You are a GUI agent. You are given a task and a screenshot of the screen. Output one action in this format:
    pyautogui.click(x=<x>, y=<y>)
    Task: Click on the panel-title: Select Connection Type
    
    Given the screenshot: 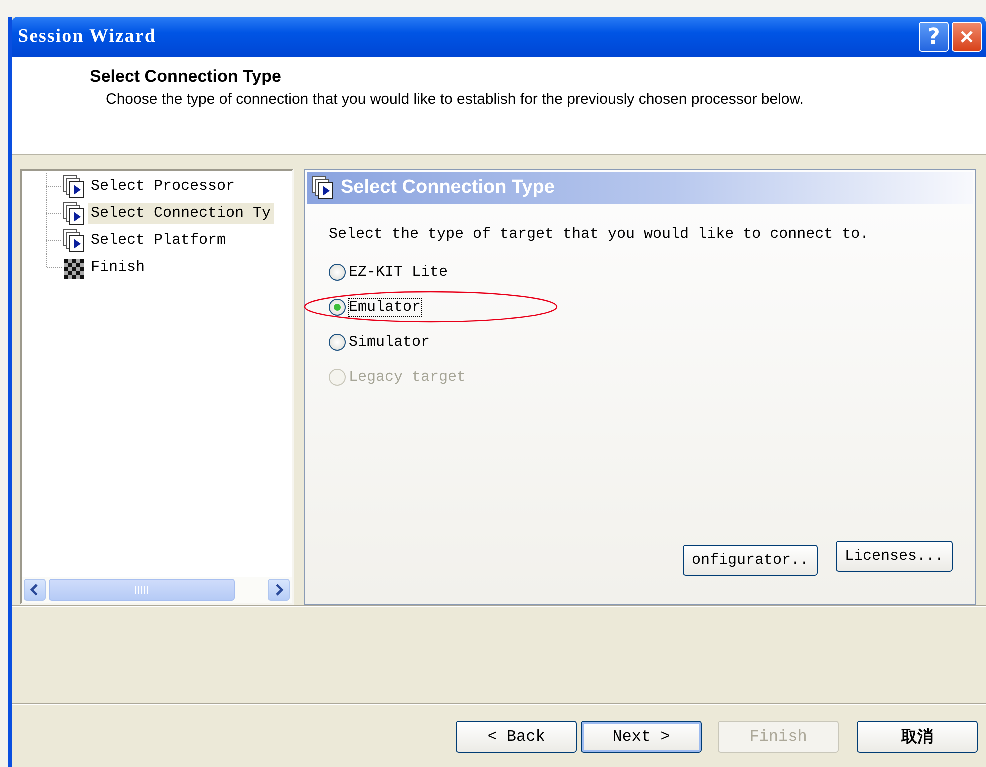 What is the action you would take?
    pyautogui.click(x=448, y=188)
    